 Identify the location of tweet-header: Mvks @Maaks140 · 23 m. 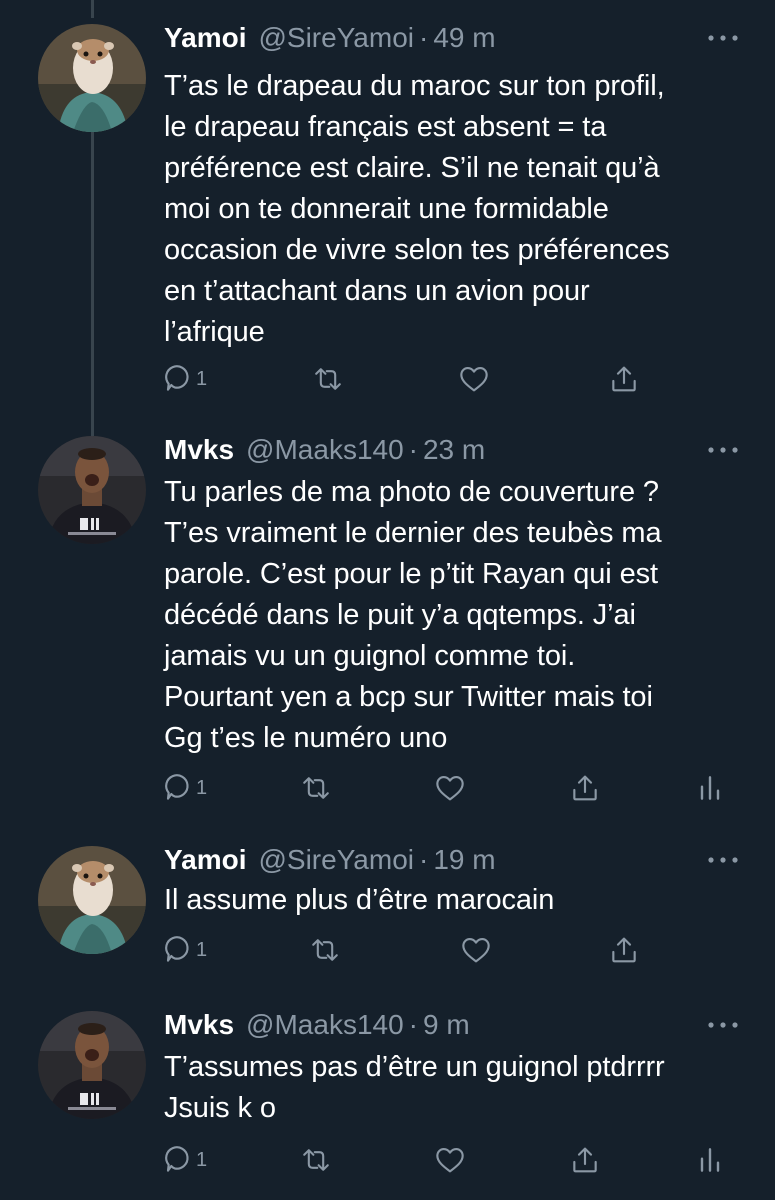
(324, 450).